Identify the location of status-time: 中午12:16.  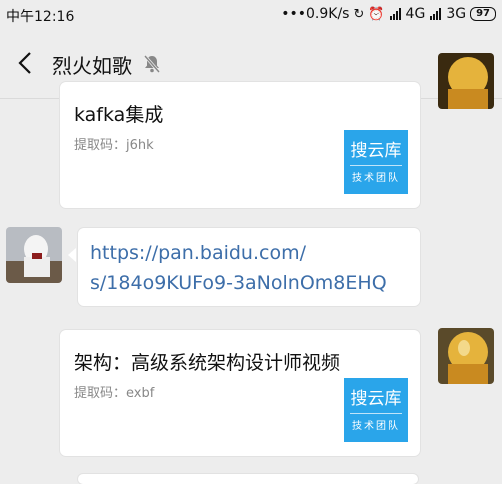
(40, 17).